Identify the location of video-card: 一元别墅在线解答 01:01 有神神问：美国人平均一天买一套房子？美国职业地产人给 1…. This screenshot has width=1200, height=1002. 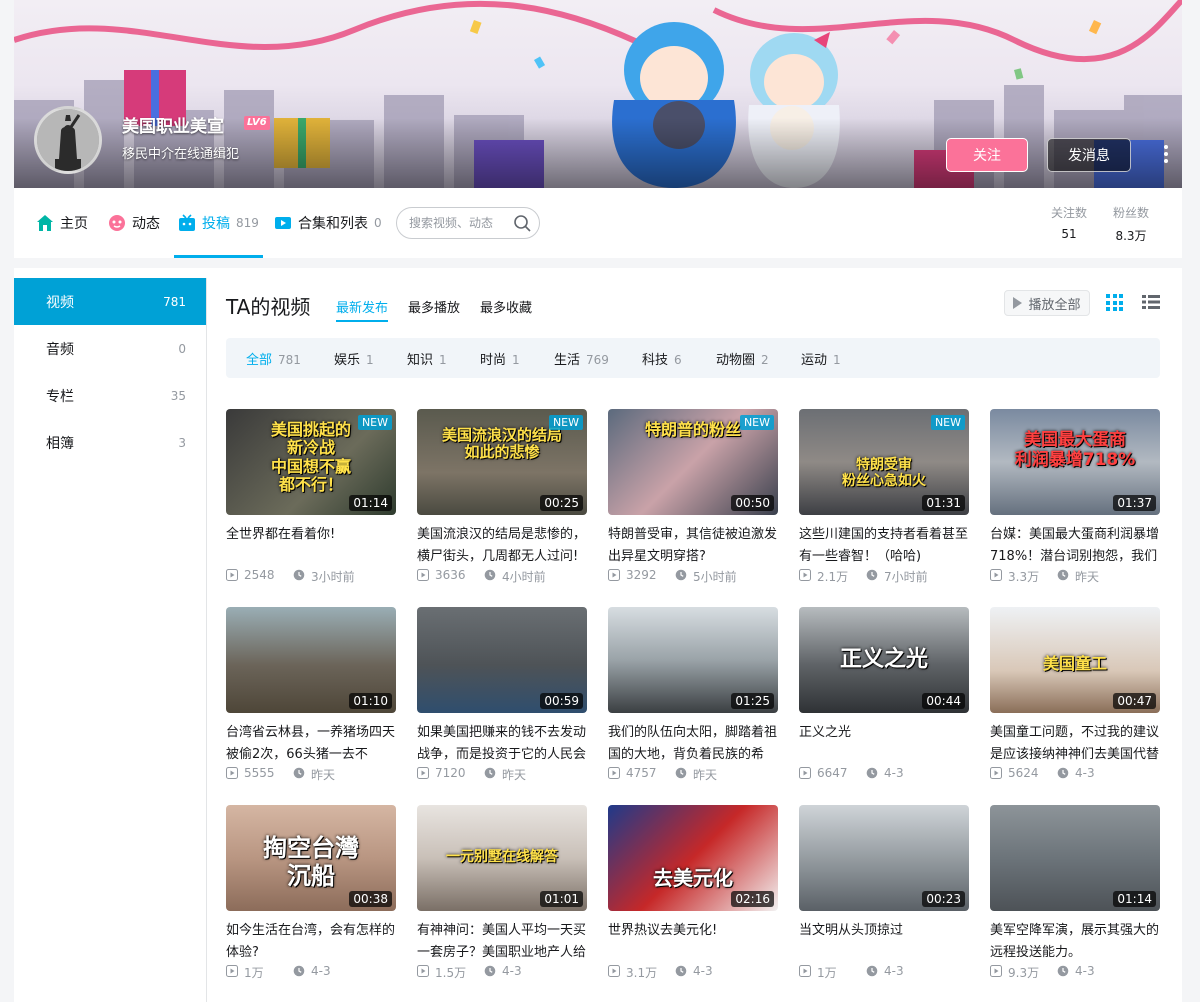
(502, 895).